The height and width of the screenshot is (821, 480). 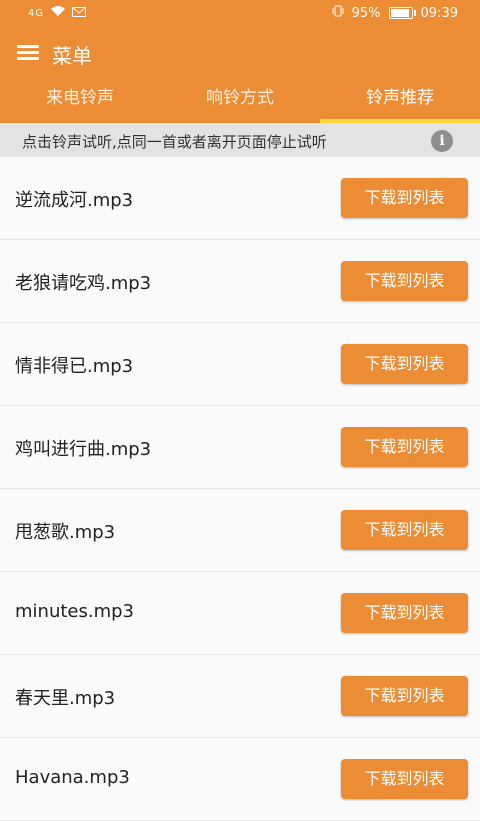 What do you see at coordinates (80, 100) in the screenshot?
I see `tab-incoming-ringtone: 来电铃声` at bounding box center [80, 100].